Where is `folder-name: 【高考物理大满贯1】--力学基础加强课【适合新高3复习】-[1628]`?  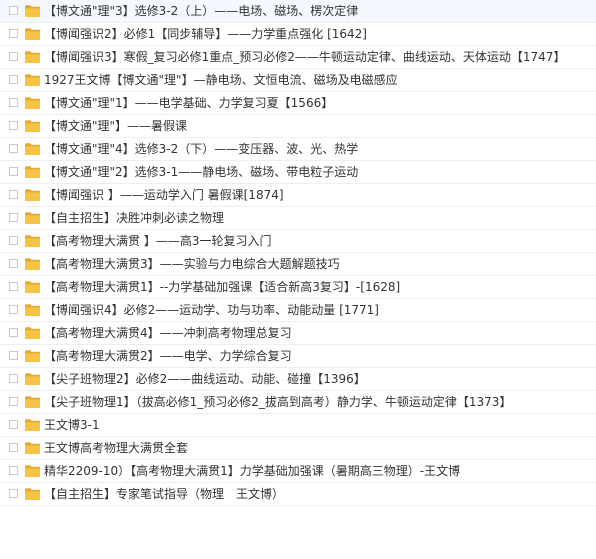
folder-name: 【高考物理大满贯1】--力学基础加强课【适合新高3复习】-[1628] is located at coordinates (222, 287).